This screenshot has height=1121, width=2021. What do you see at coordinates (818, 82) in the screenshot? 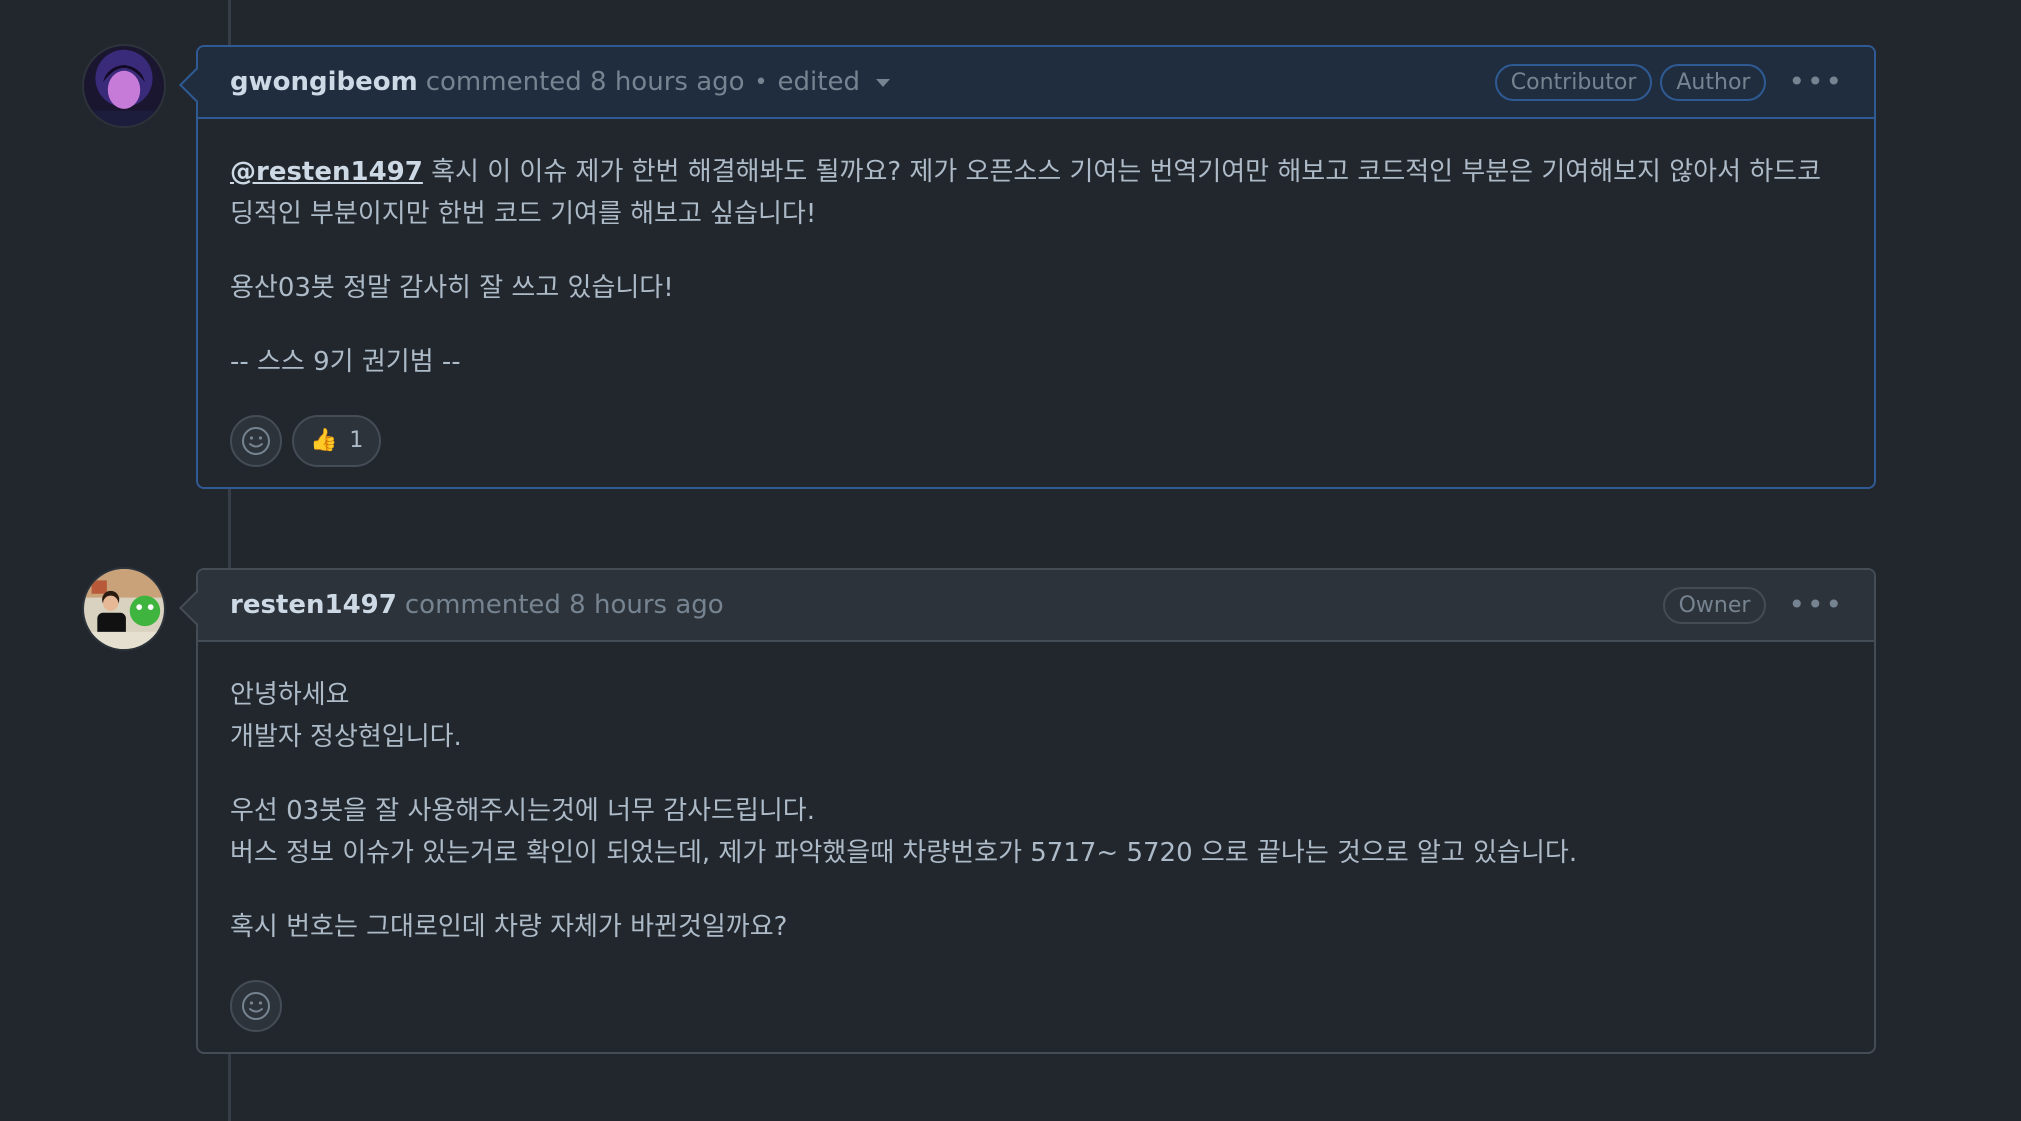
I see `edited-label: edited` at bounding box center [818, 82].